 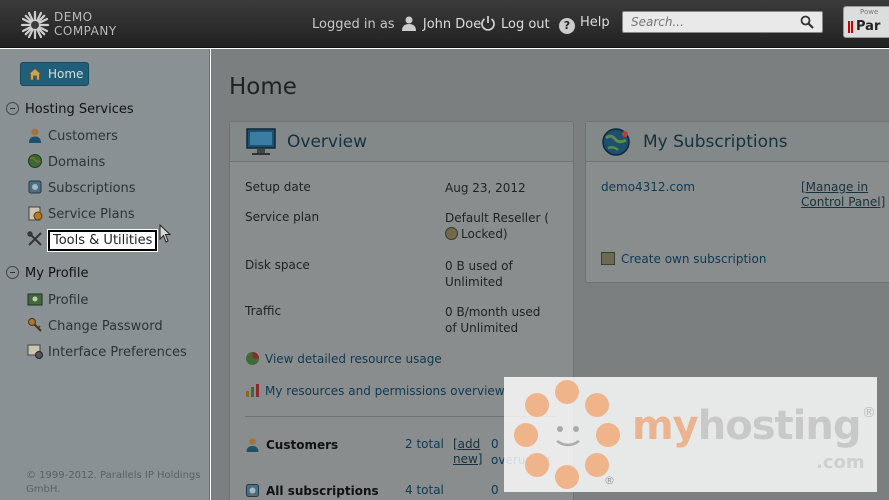 I want to click on logout-link: Log out, so click(x=515, y=23).